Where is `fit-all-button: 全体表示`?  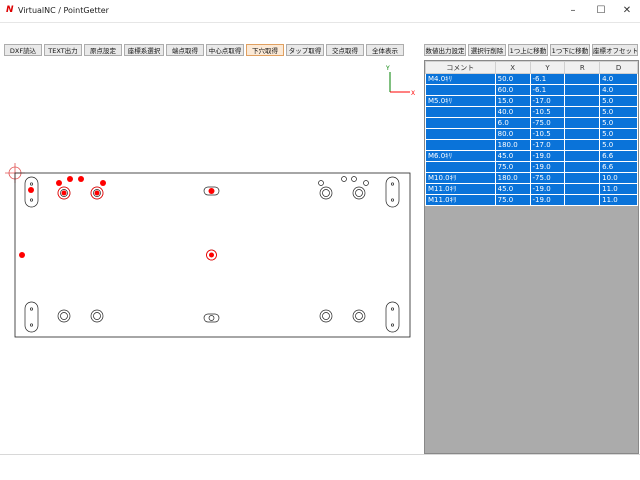 fit-all-button: 全体表示 is located at coordinates (385, 50).